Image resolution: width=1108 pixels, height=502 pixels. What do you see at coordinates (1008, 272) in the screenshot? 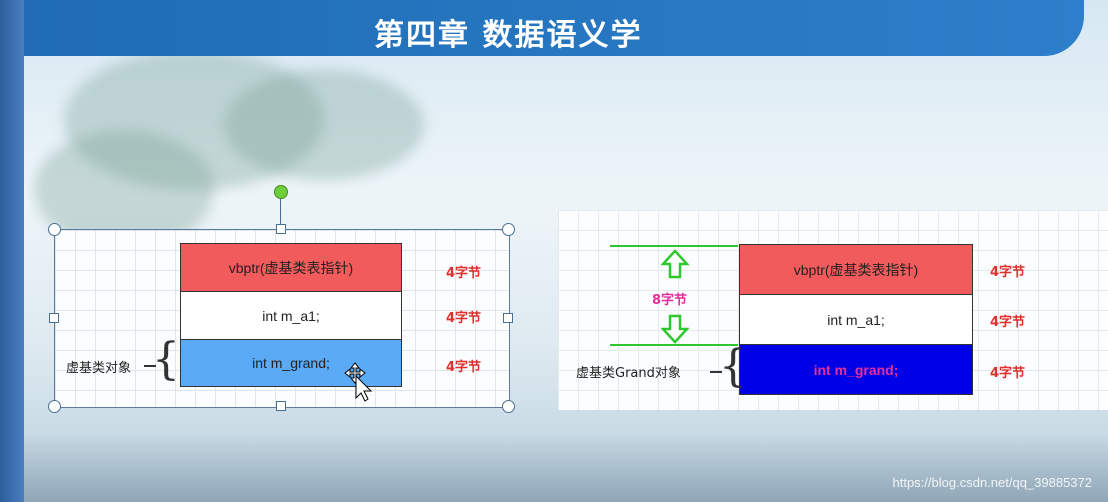
I see `right-size-label-1: 4字节` at bounding box center [1008, 272].